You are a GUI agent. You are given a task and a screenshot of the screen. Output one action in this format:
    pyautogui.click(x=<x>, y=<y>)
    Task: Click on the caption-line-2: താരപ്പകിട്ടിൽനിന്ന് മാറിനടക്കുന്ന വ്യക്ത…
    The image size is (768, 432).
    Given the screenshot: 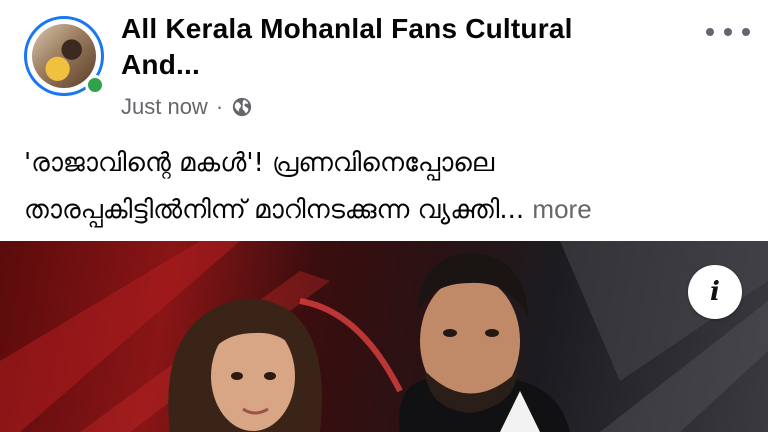 What is the action you would take?
    pyautogui.click(x=389, y=209)
    